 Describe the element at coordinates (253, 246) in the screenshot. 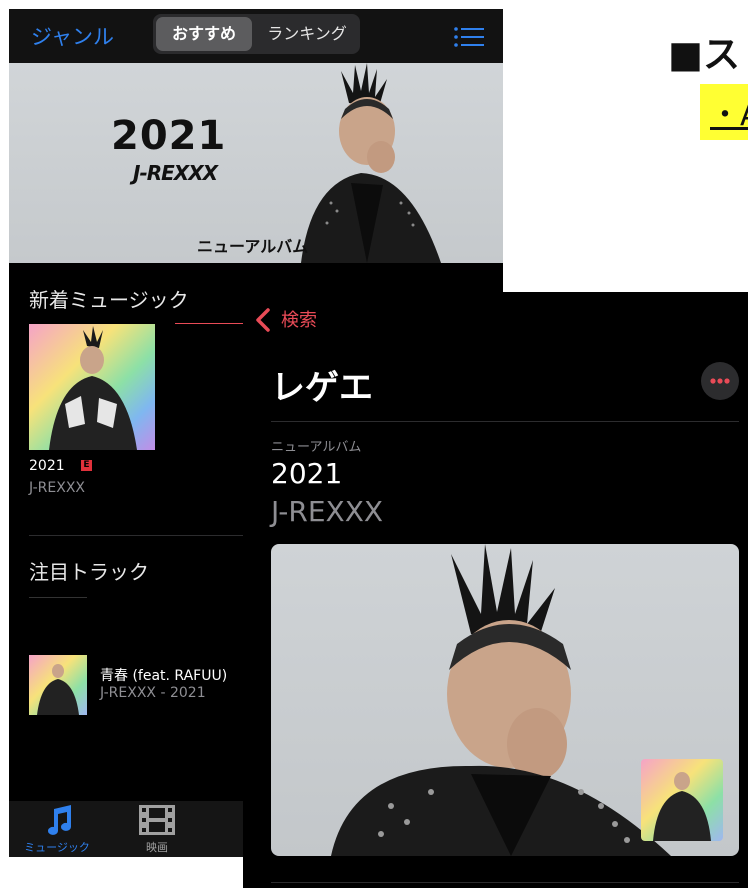

I see `banner-subtitle: ニューアルバム` at that location.